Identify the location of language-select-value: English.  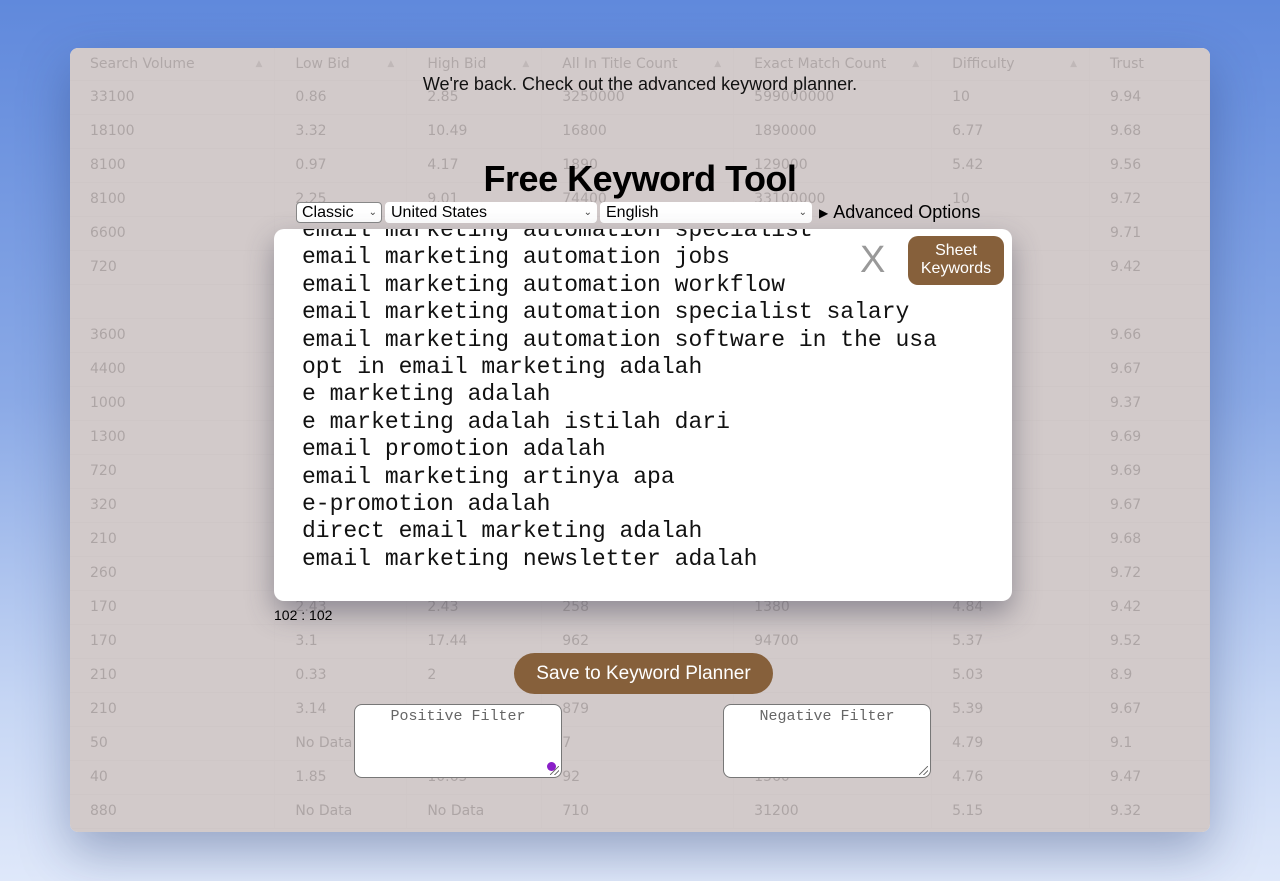
(632, 212).